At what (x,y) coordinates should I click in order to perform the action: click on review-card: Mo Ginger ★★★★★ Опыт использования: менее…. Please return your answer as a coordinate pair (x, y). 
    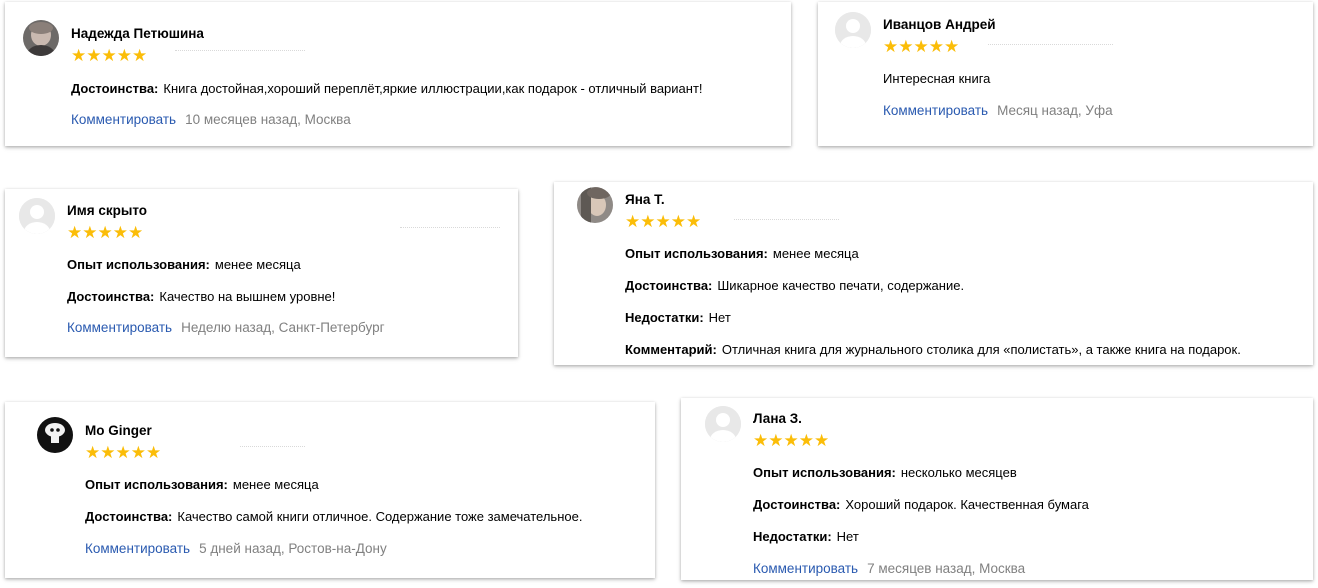
    Looking at the image, I should click on (330, 490).